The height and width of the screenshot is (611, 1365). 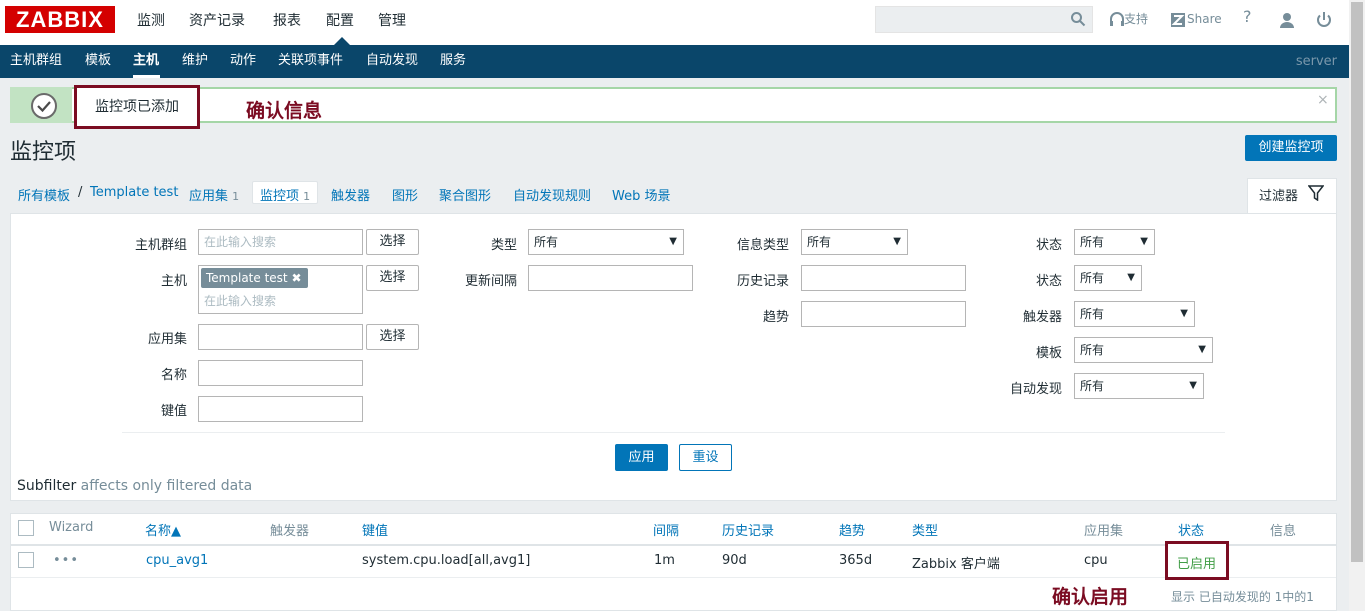 I want to click on type-select: 所有 ▼, so click(x=606, y=242).